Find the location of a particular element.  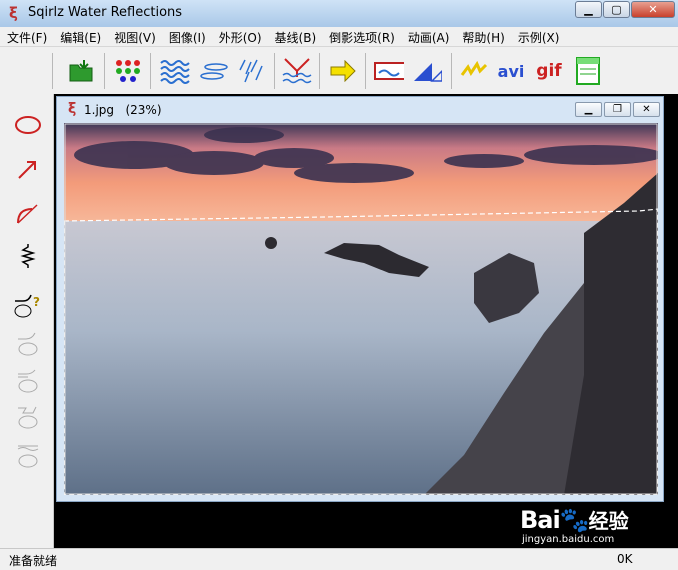

color-dots-icon is located at coordinates (128, 71).